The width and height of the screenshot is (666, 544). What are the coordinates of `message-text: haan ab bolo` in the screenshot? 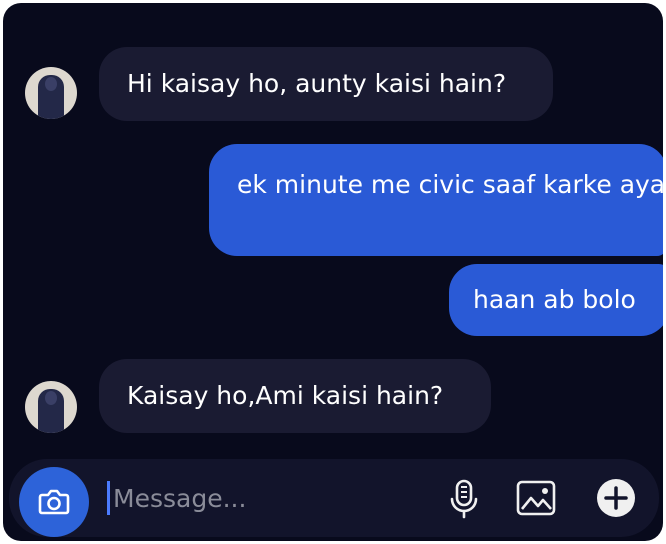 It's located at (554, 299).